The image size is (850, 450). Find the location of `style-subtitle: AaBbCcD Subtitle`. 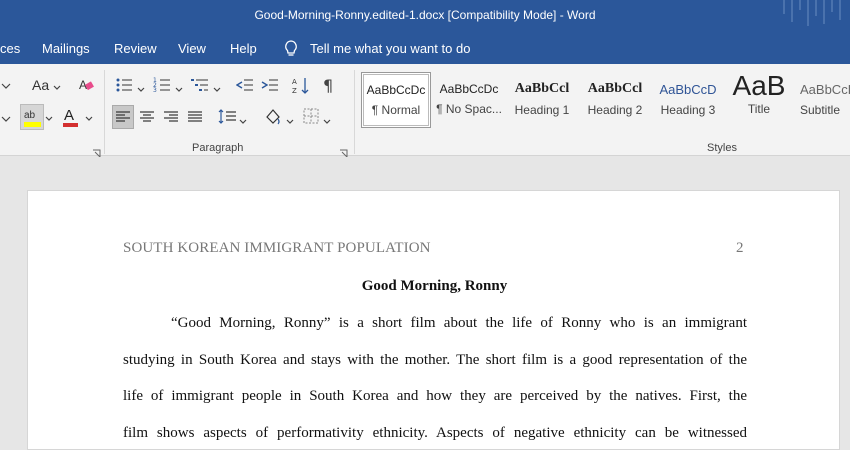

style-subtitle: AaBbCcD Subtitle is located at coordinates (822, 100).